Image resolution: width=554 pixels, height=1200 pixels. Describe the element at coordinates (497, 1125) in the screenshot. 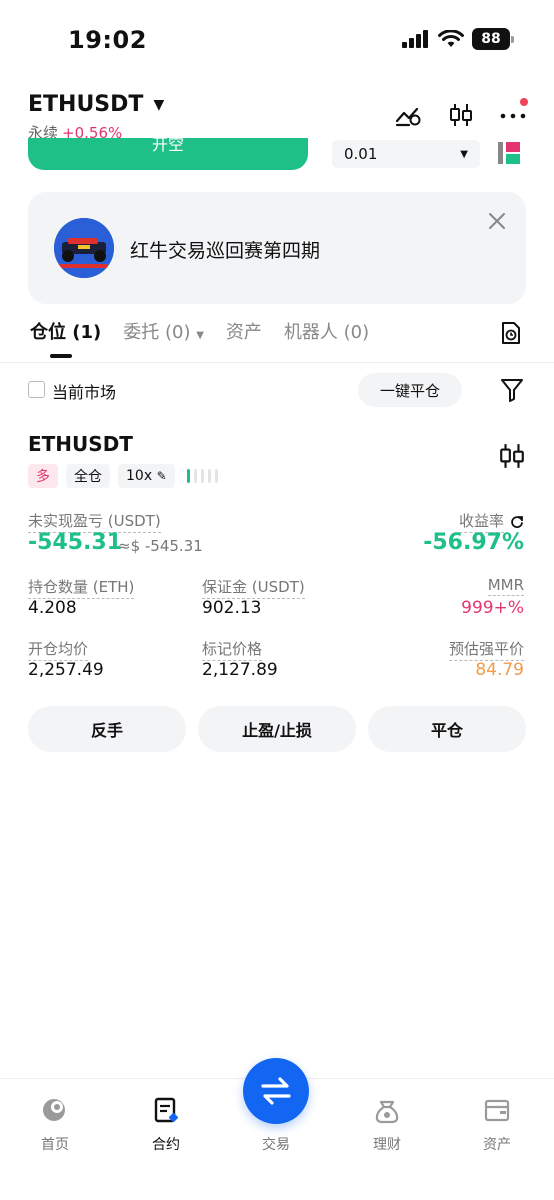

I see `nav-assets: 资产` at that location.